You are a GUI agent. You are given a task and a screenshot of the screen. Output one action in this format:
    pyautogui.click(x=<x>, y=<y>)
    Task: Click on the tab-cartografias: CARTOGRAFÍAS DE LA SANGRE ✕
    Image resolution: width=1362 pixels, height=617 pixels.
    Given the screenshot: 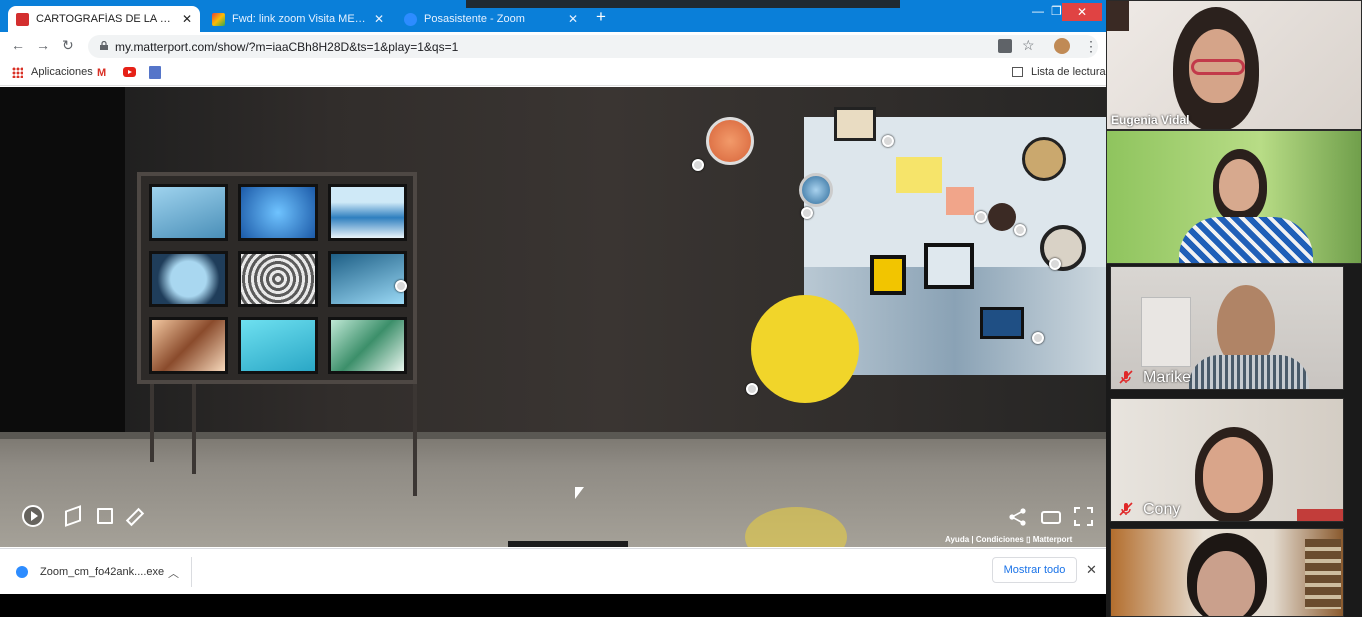 What is the action you would take?
    pyautogui.click(x=104, y=19)
    